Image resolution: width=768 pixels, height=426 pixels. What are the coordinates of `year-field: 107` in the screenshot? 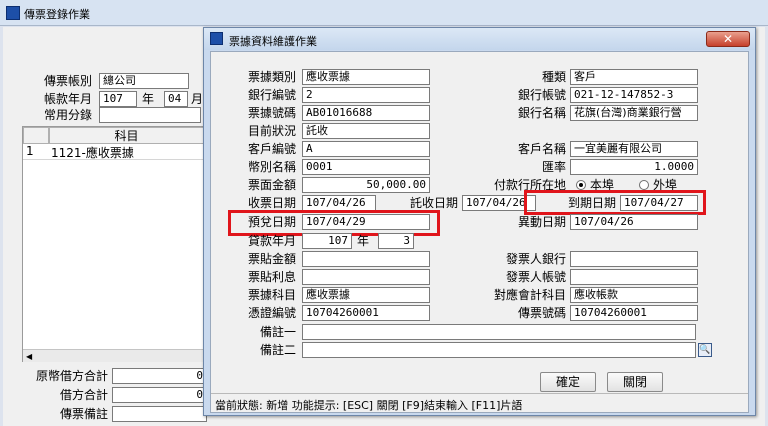 It's located at (118, 99).